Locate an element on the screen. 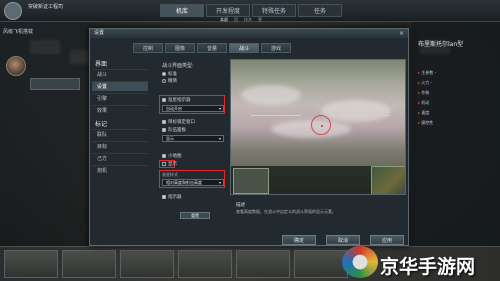 This screenshot has height=281, width=500. nav-subtabs: 本部 设 技术 更 is located at coordinates (241, 20).